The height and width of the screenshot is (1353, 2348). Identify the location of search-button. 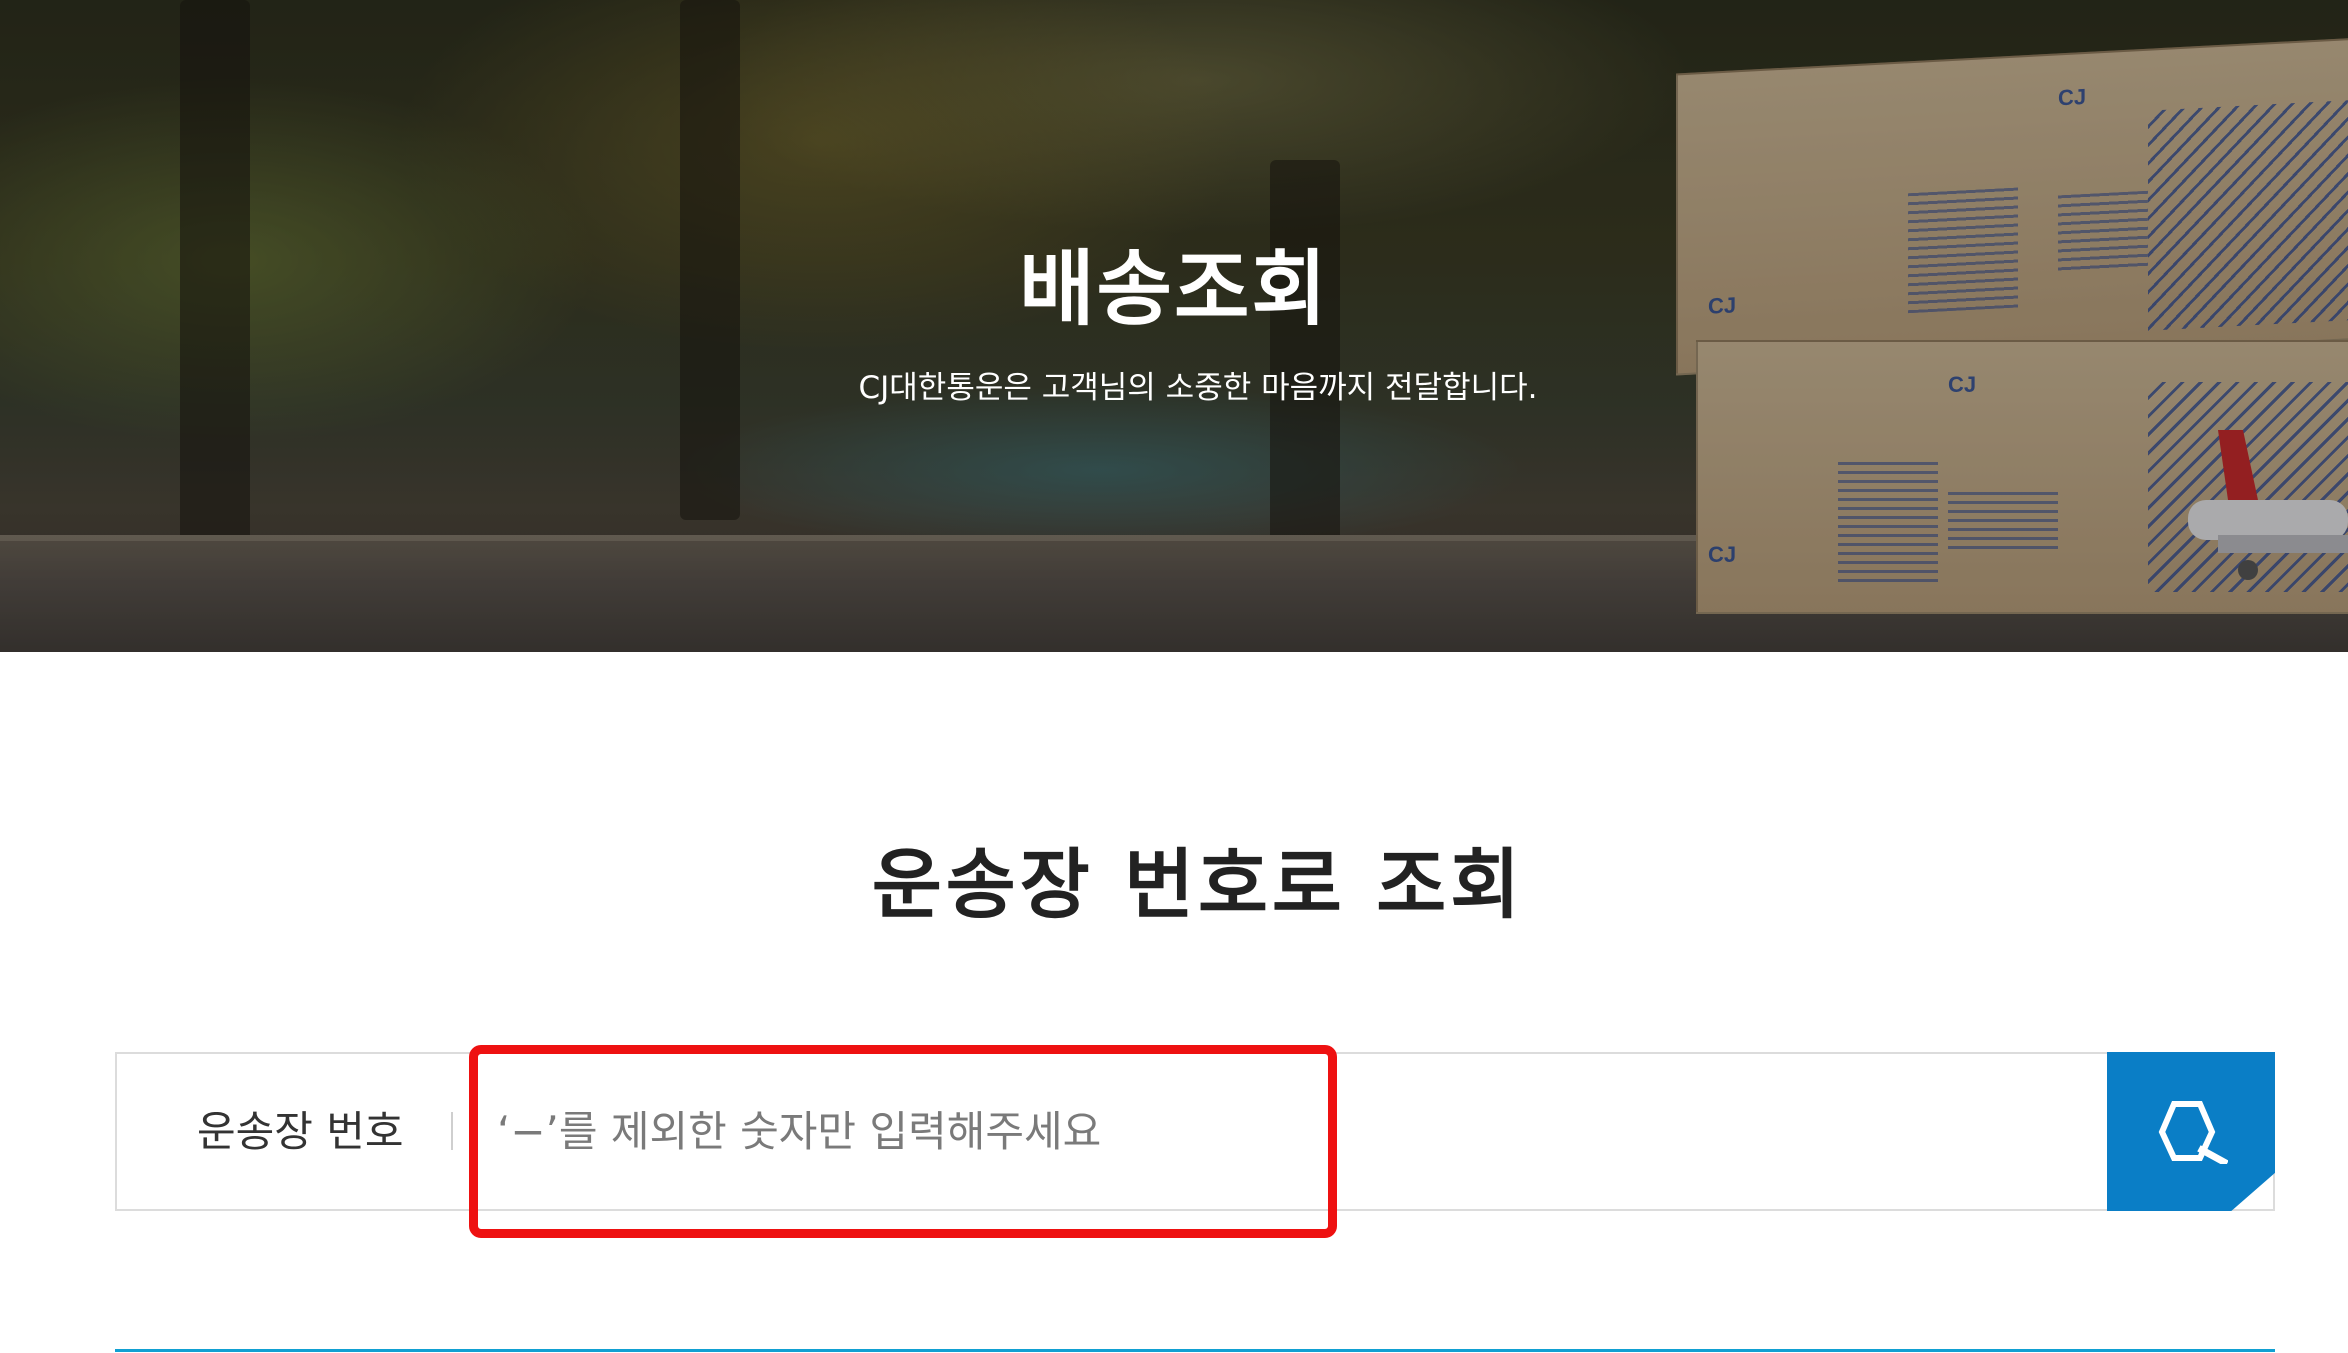
(2191, 1131).